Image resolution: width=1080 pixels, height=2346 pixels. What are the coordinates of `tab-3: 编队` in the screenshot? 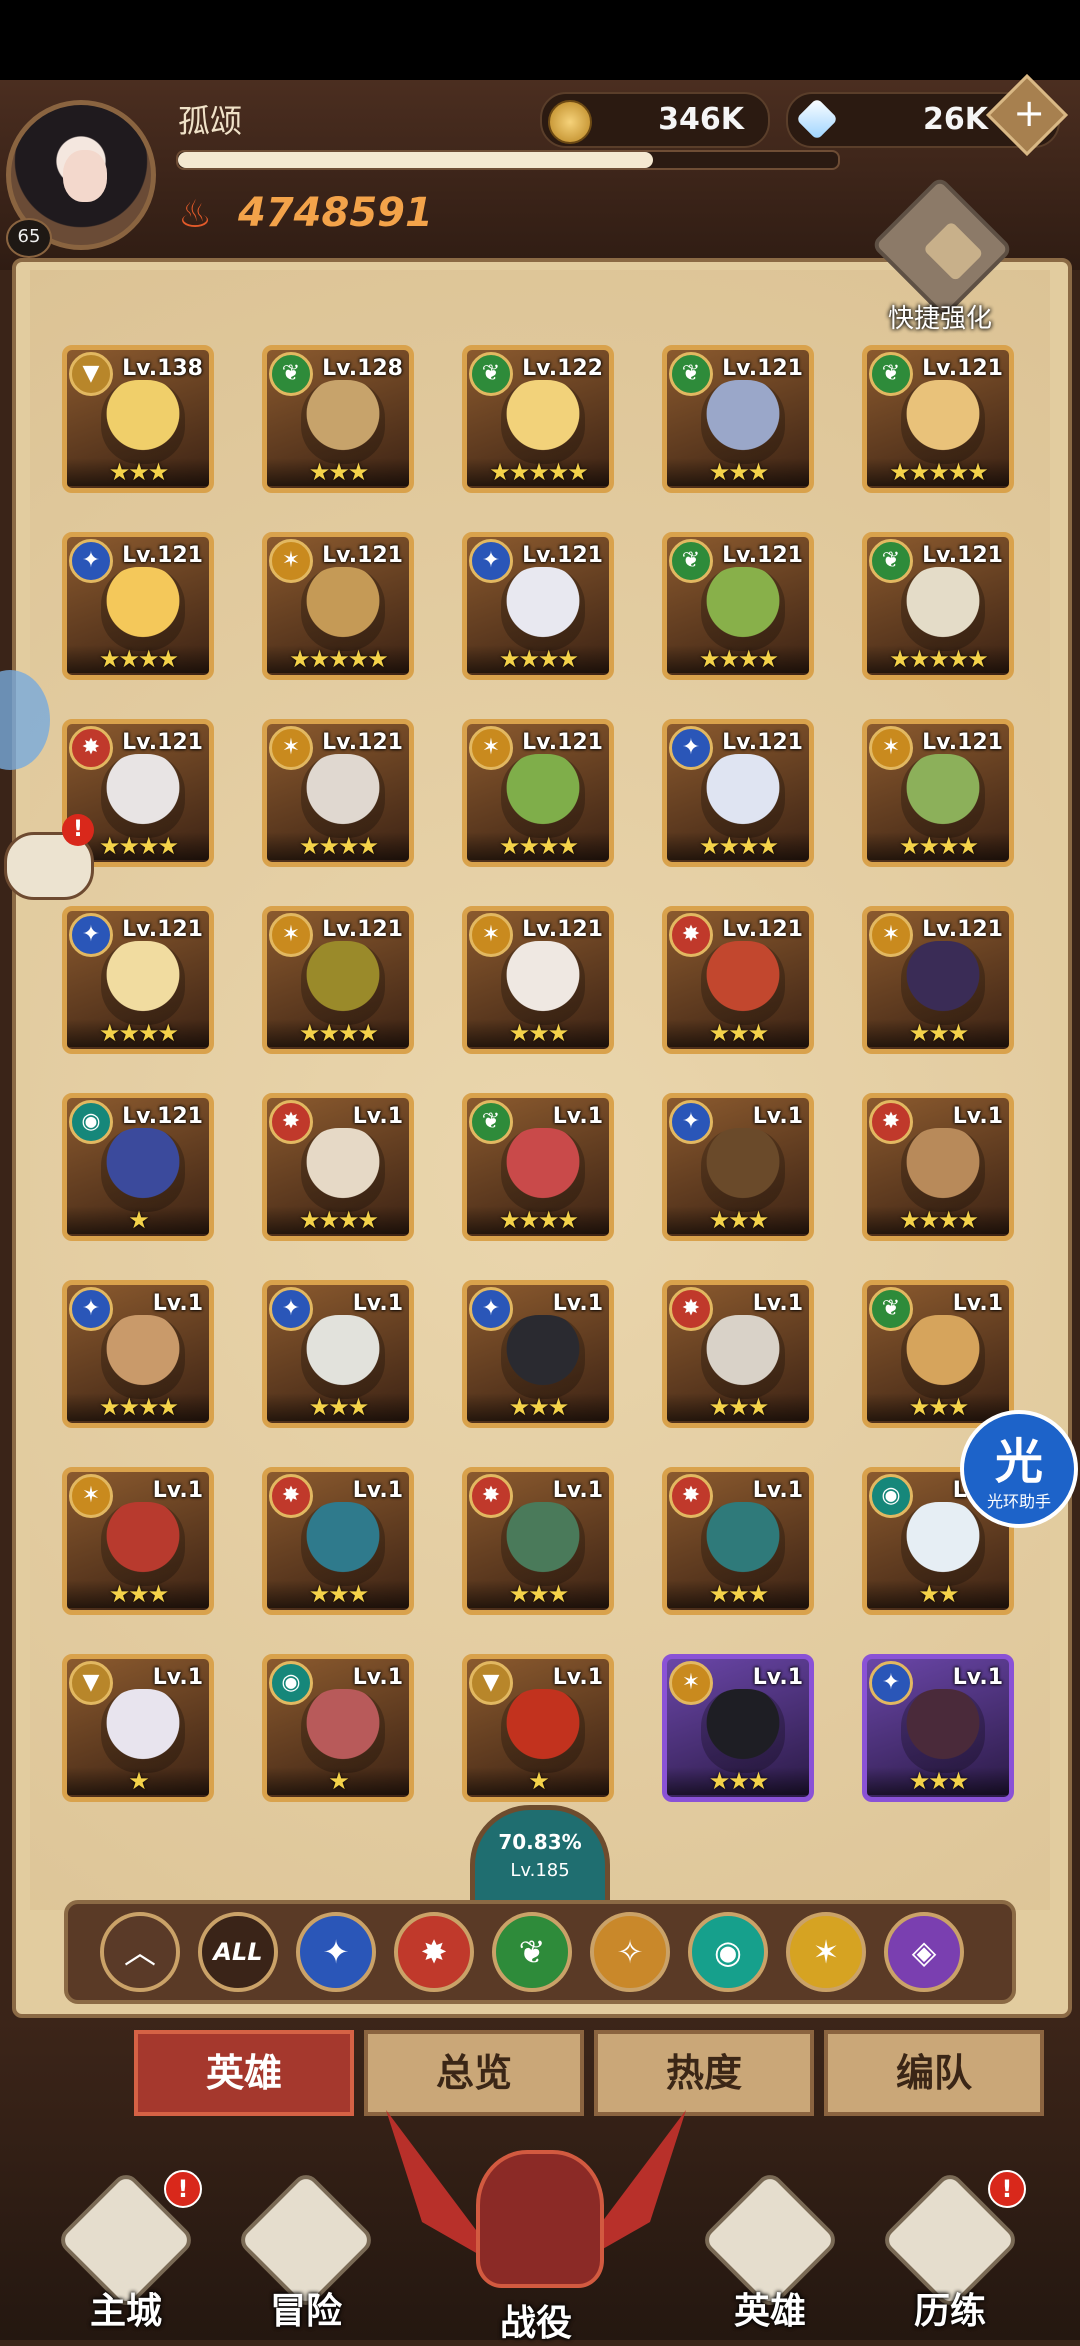 It's located at (934, 2073).